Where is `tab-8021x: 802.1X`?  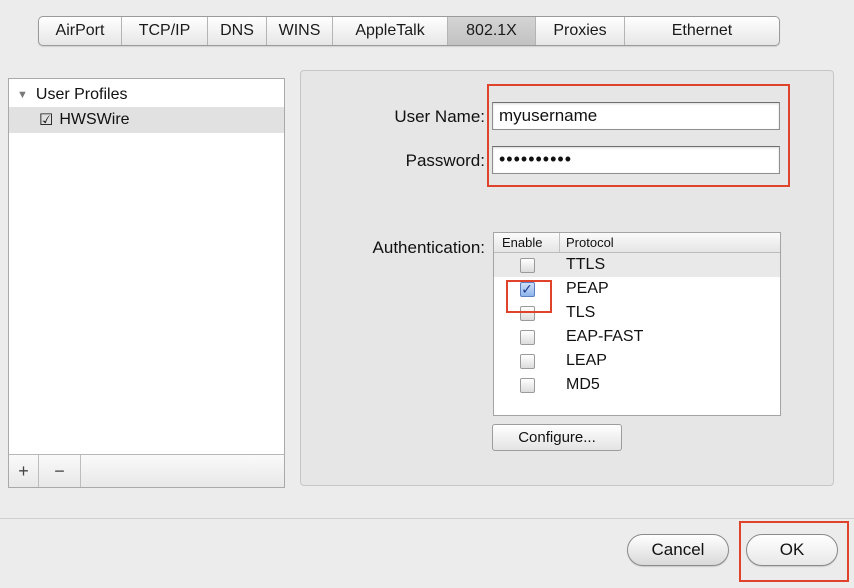
tab-8021x: 802.1X is located at coordinates (492, 31).